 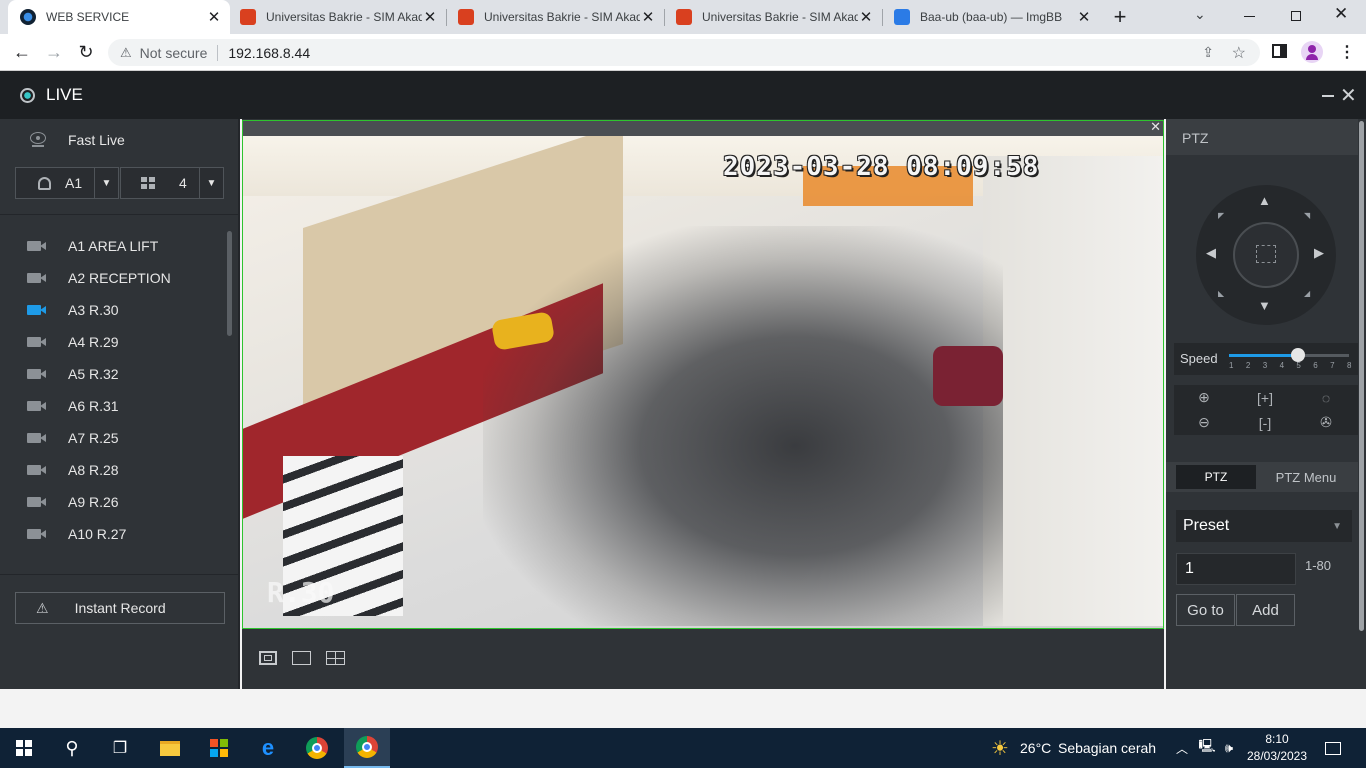 I want to click on clock-time: 8:10, so click(x=1277, y=739).